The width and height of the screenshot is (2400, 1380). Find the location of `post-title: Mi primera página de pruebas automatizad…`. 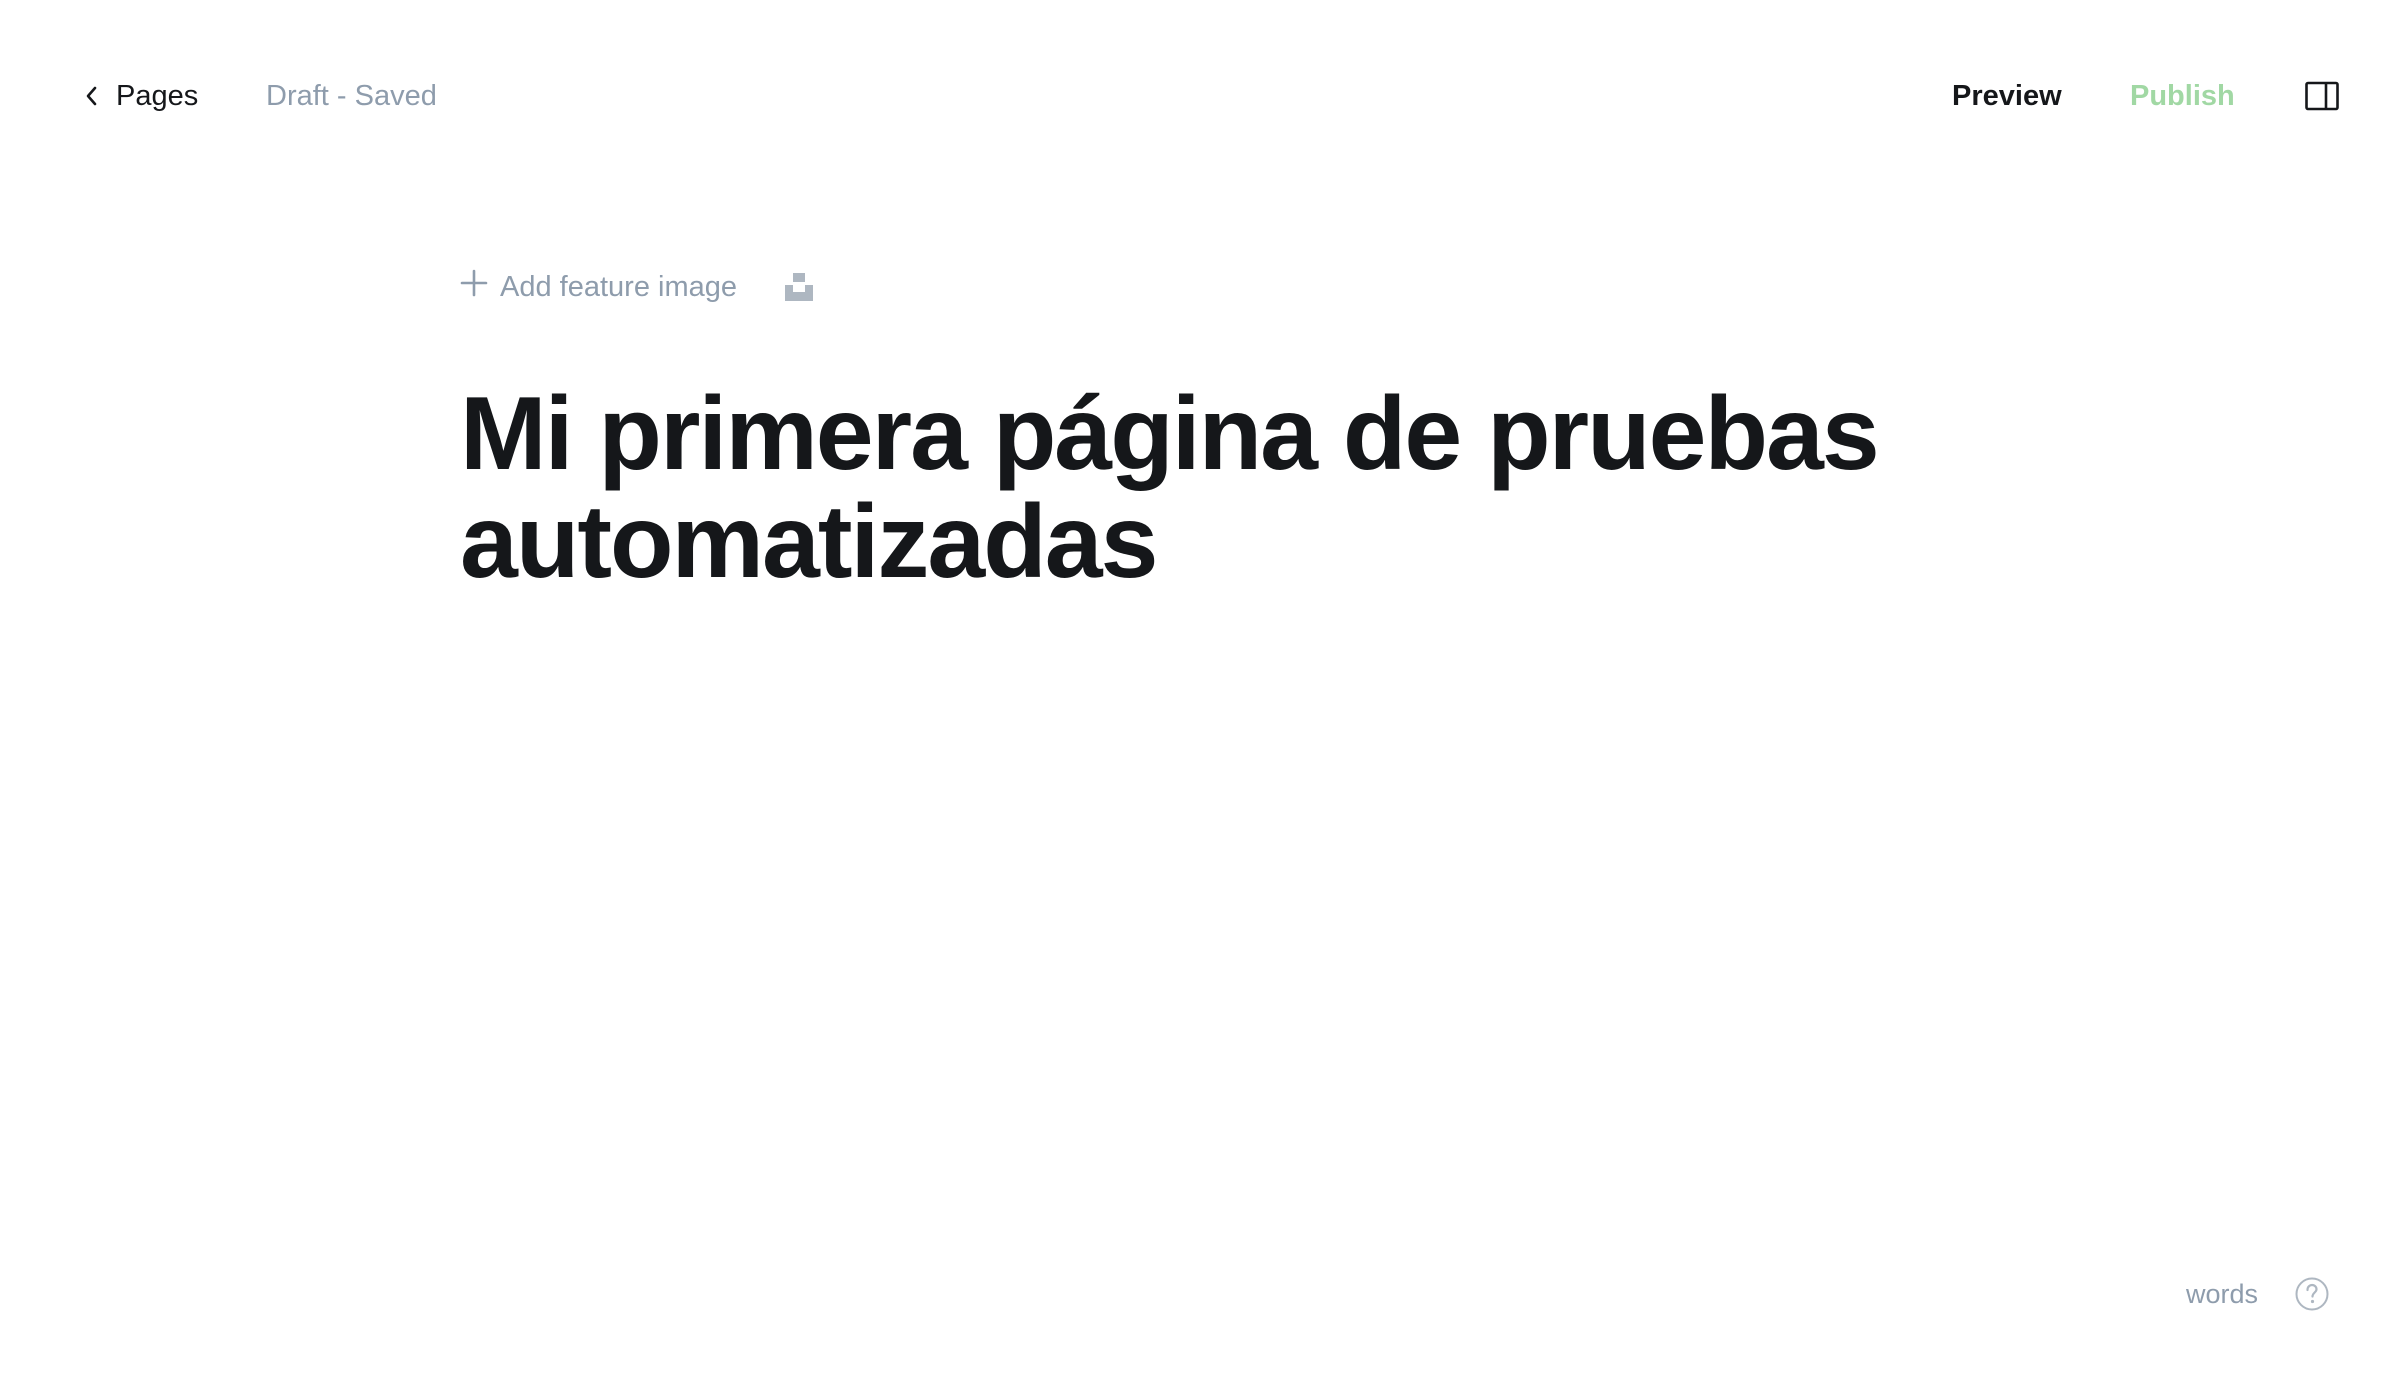

post-title: Mi primera página de pruebas automatizad… is located at coordinates (1210, 488).